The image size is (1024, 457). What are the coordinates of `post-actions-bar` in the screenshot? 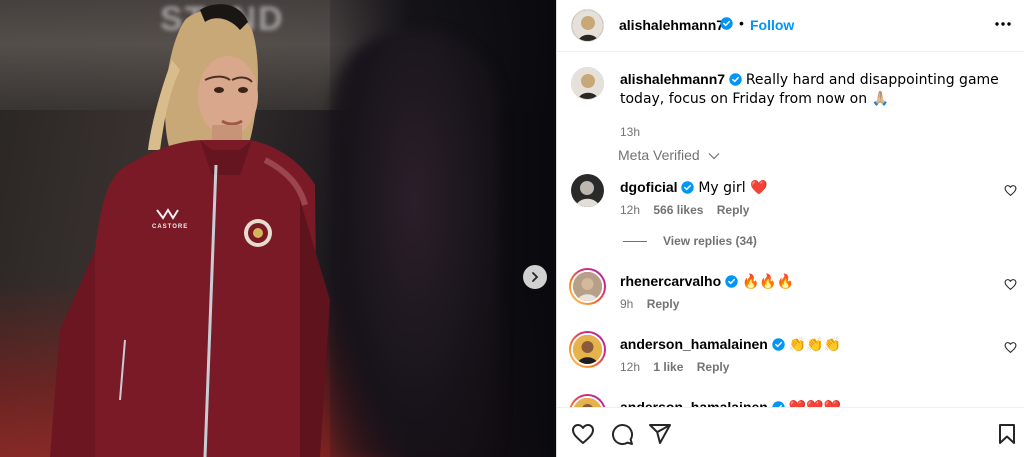 It's located at (790, 432).